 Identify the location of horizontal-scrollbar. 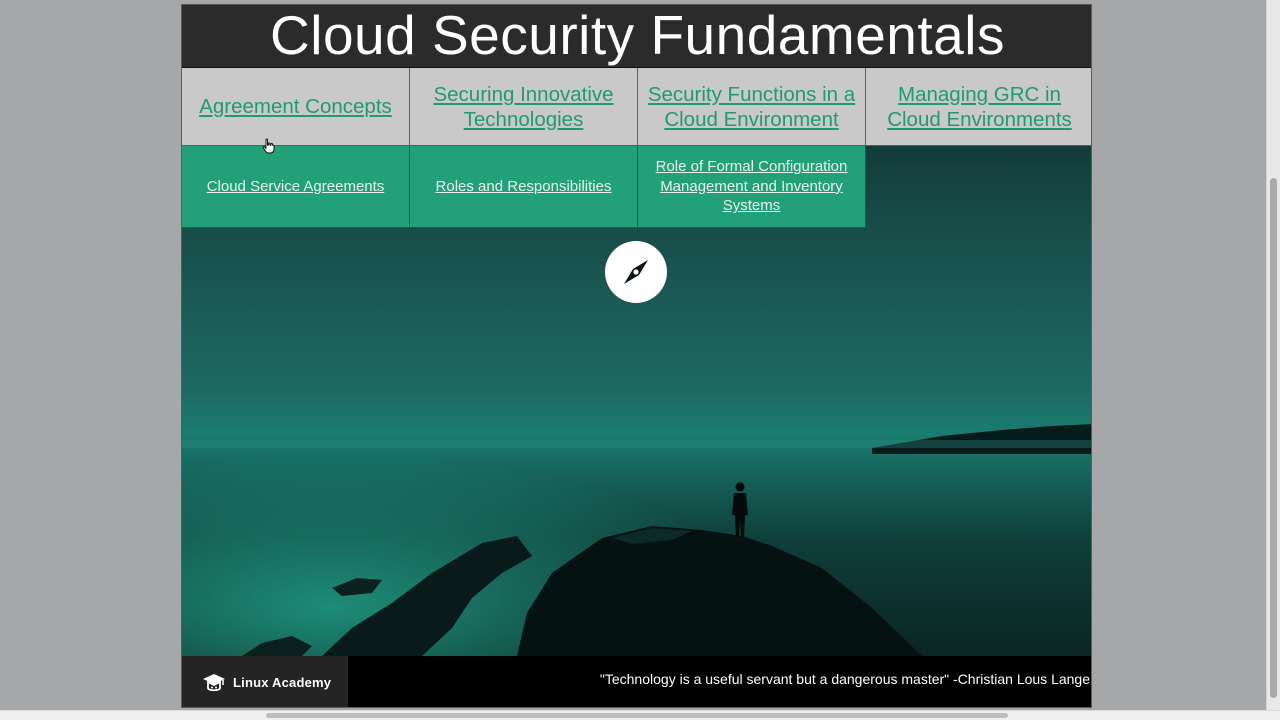
(640, 715).